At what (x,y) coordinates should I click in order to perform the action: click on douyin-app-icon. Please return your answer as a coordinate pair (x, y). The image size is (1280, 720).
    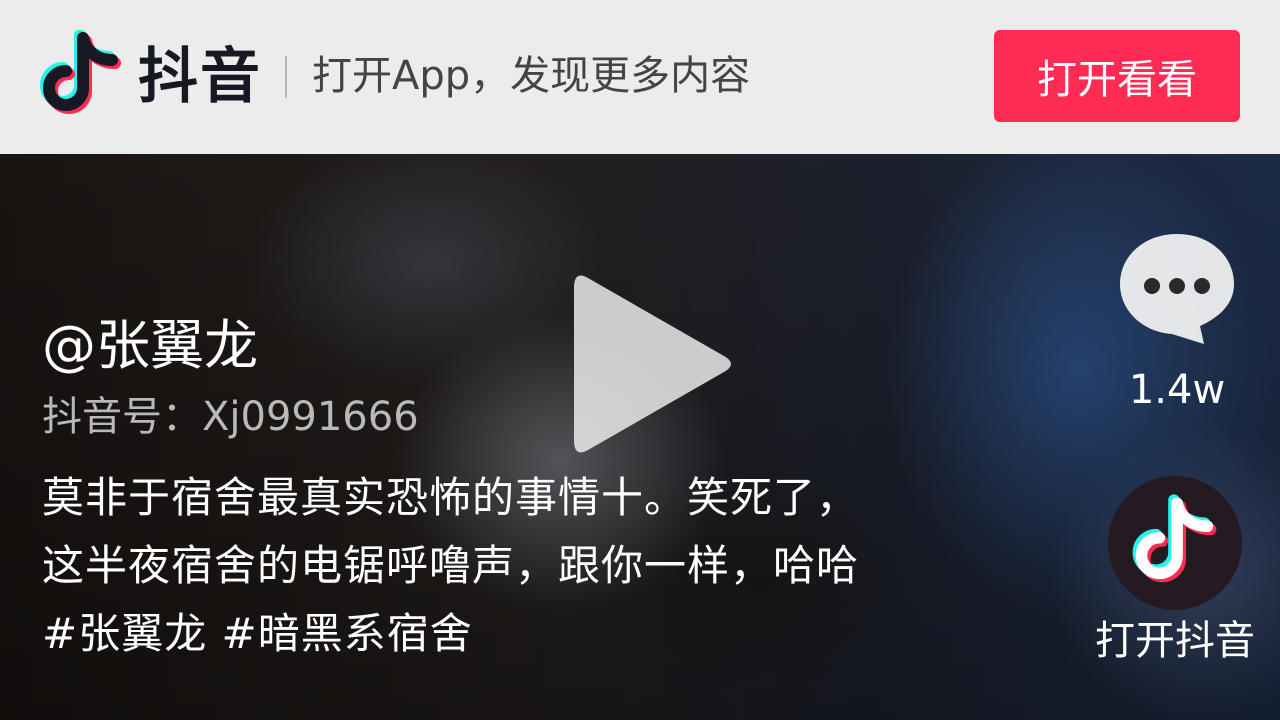
    Looking at the image, I should click on (1174, 538).